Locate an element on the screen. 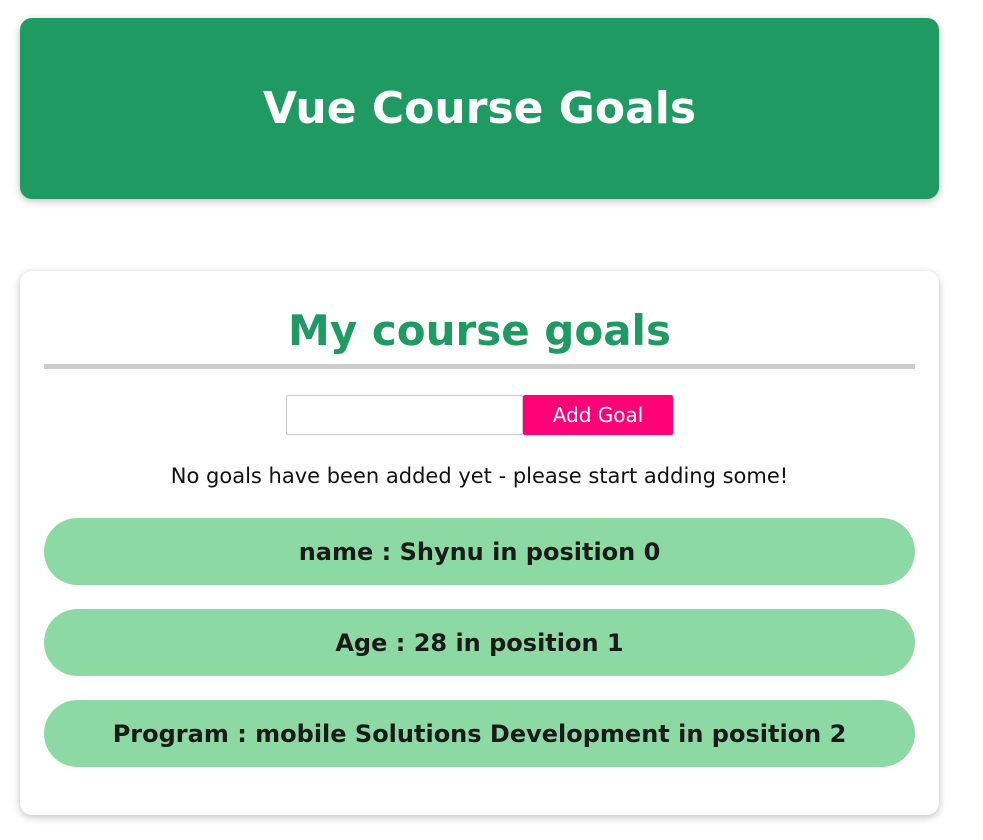  goal-input is located at coordinates (404, 415).